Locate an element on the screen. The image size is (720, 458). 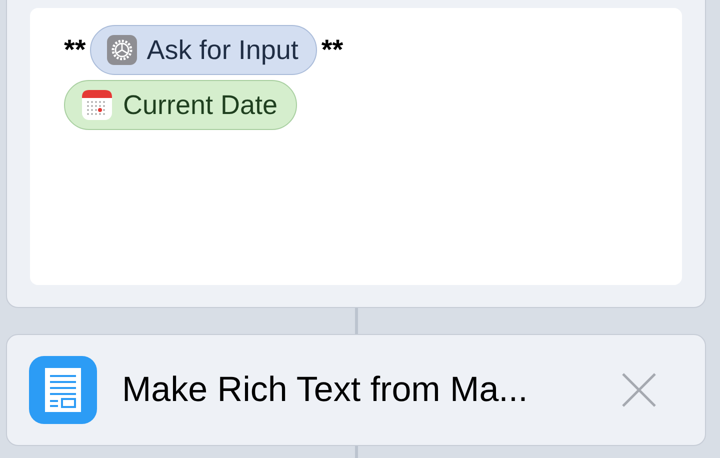
close-icon is located at coordinates (639, 390).